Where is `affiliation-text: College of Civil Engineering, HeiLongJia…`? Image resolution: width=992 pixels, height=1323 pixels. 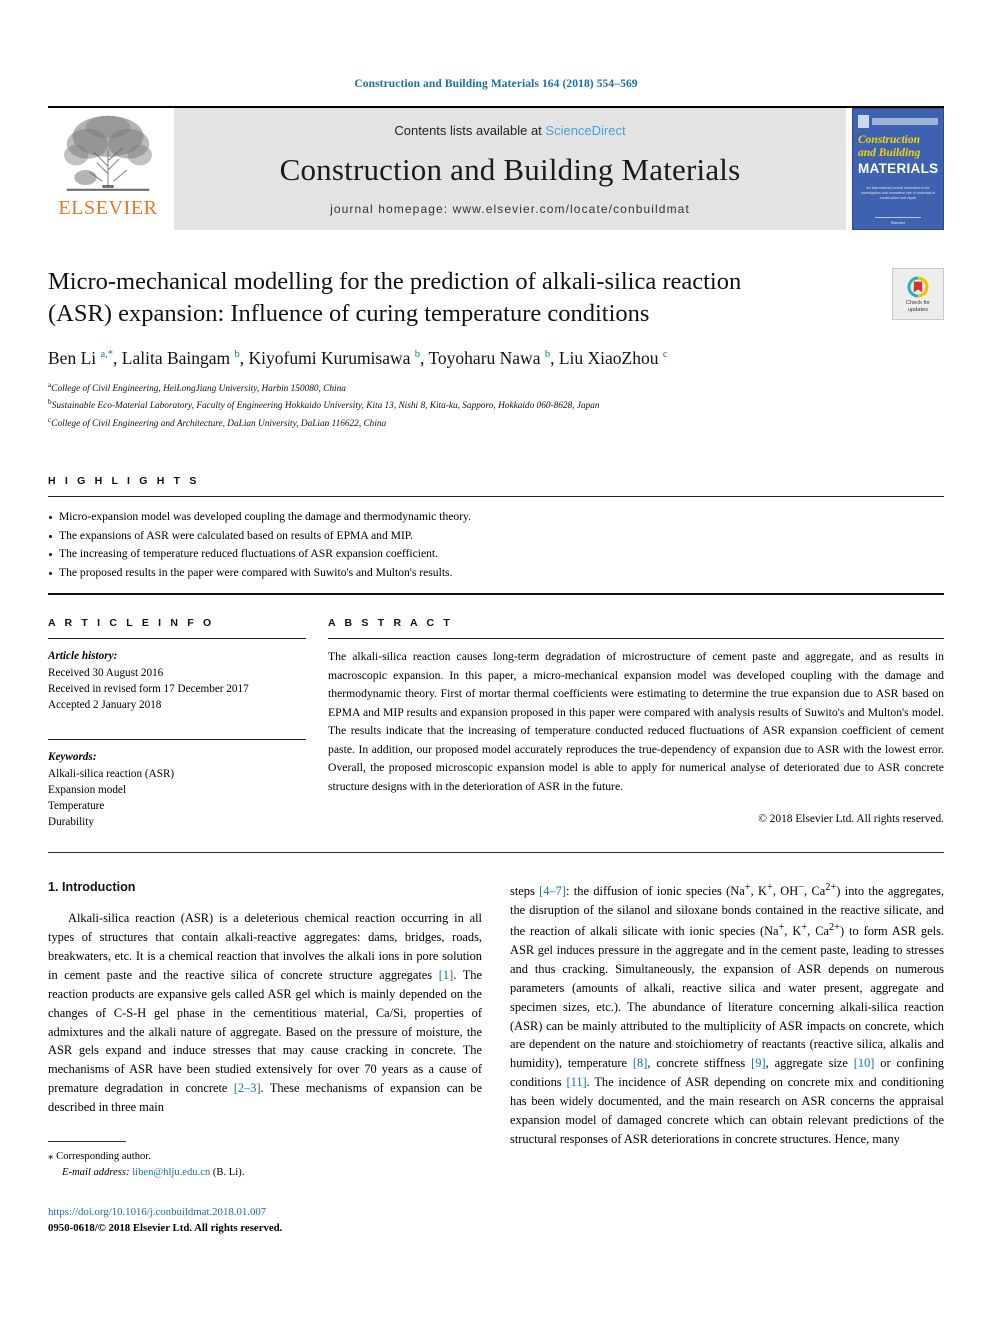
affiliation-text: College of Civil Engineering, HeiLongJia… is located at coordinates (198, 388).